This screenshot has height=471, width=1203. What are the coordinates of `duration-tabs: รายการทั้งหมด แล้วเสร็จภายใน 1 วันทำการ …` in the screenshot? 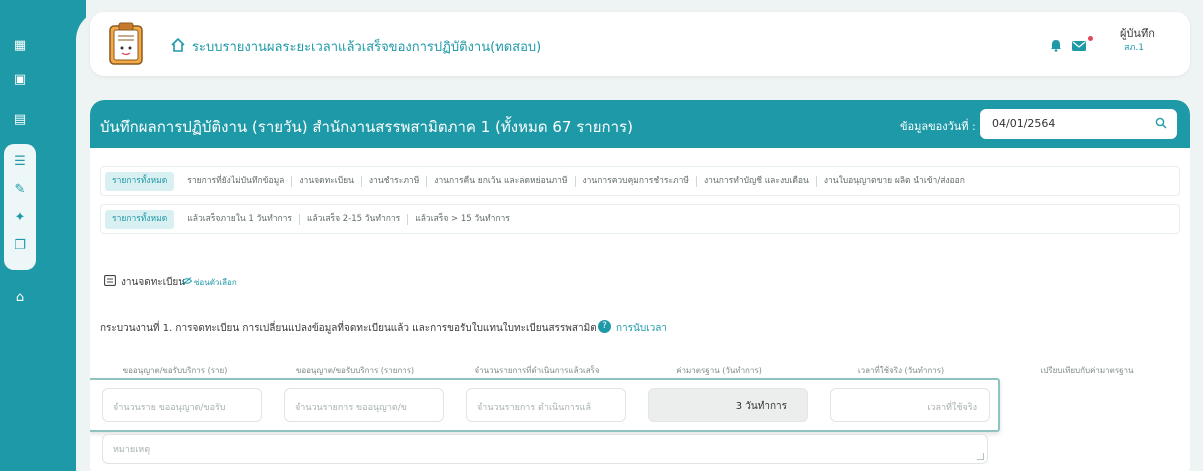 It's located at (640, 219).